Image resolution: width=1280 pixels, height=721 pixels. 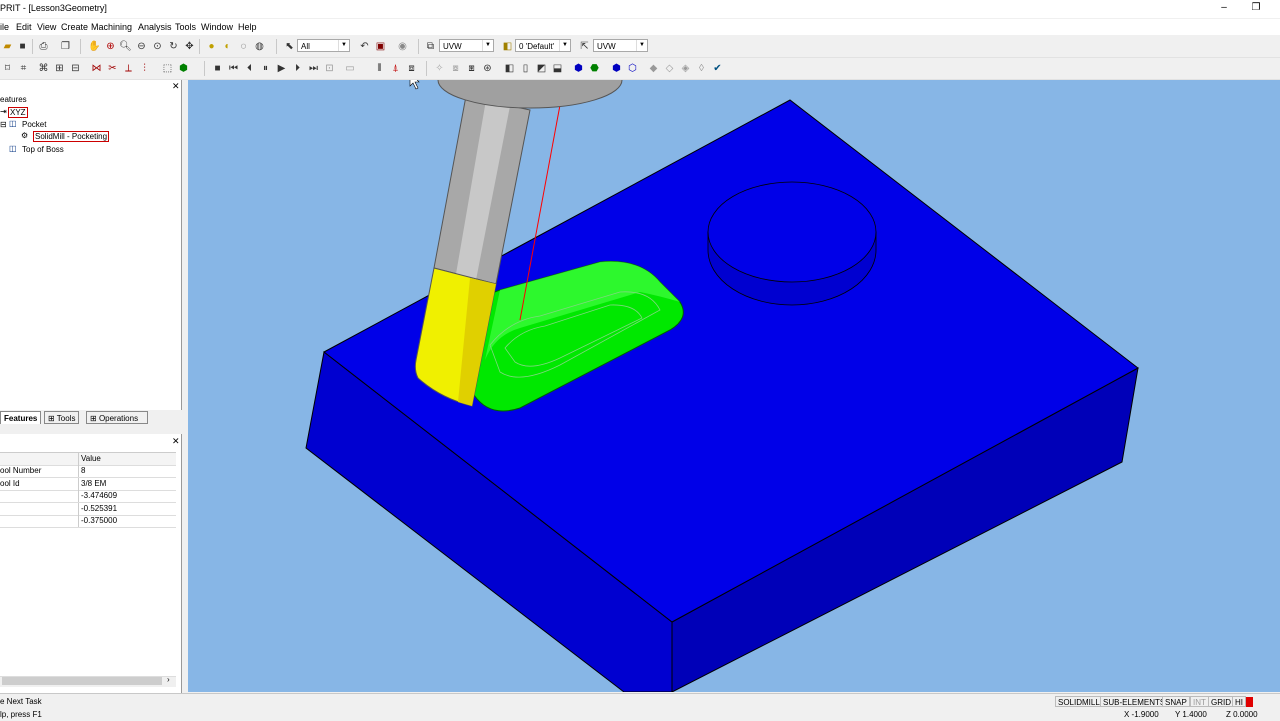 I want to click on tab-tools: ⊞ Tools, so click(x=62, y=417).